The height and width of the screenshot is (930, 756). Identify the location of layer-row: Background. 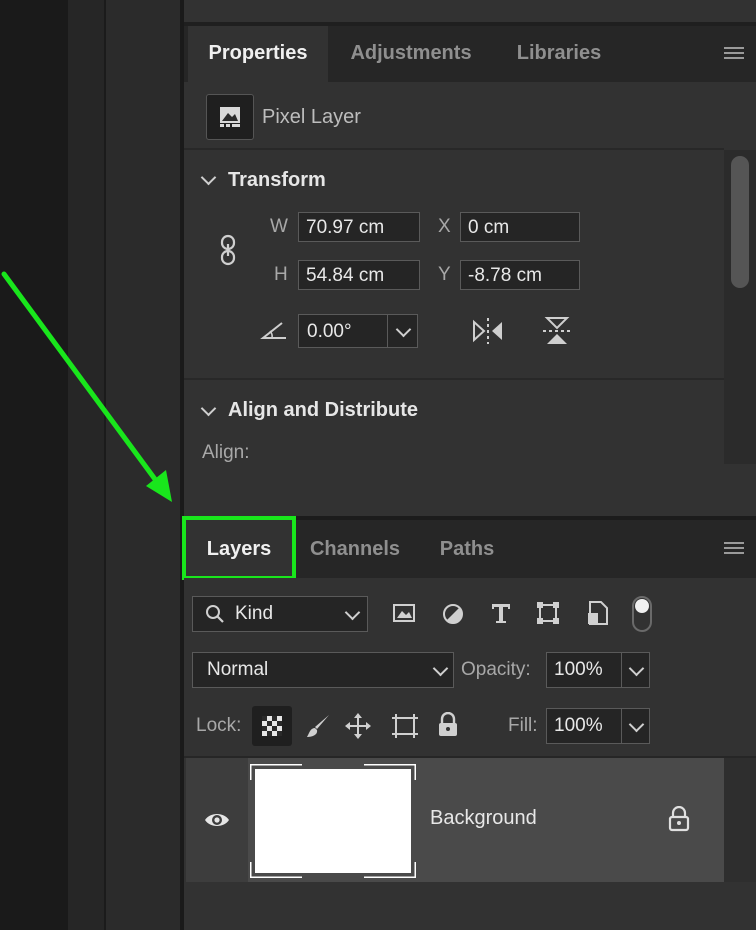
(455, 820).